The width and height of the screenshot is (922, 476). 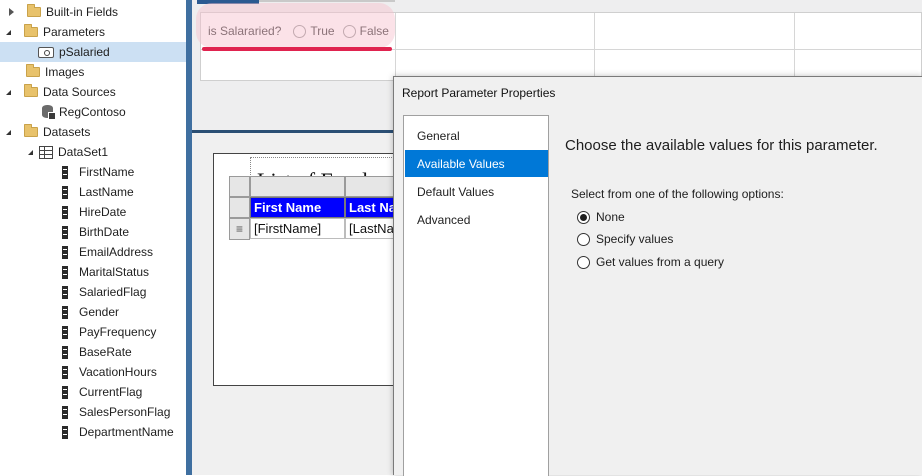 I want to click on tree-item-label: LastName, so click(x=106, y=192).